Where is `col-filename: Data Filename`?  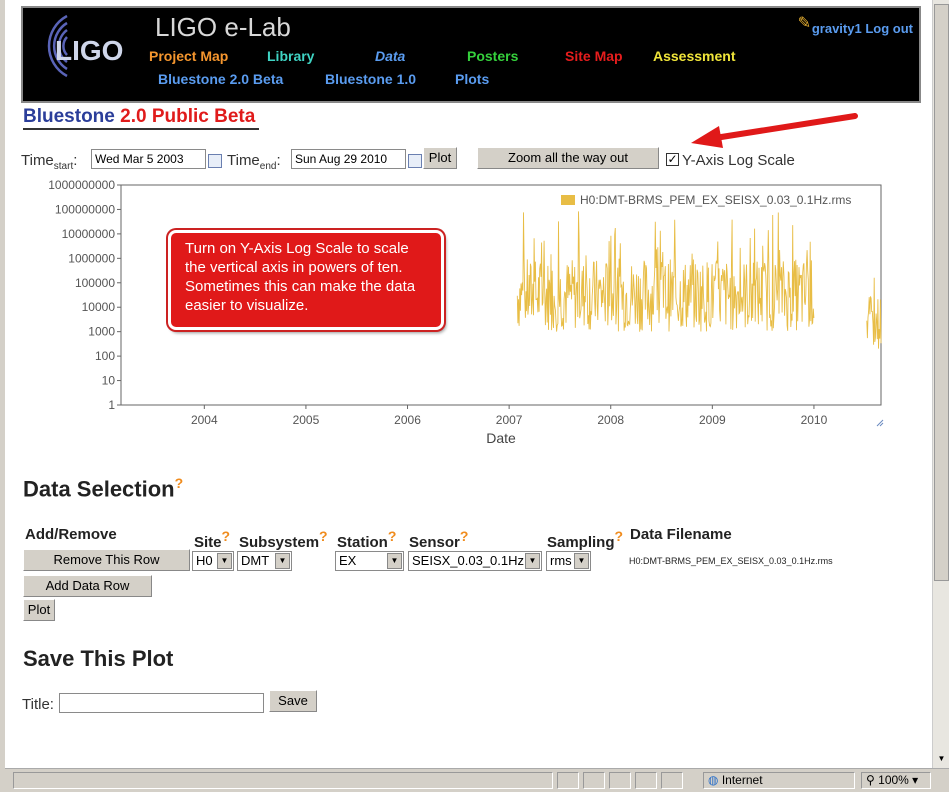
col-filename: Data Filename is located at coordinates (681, 534).